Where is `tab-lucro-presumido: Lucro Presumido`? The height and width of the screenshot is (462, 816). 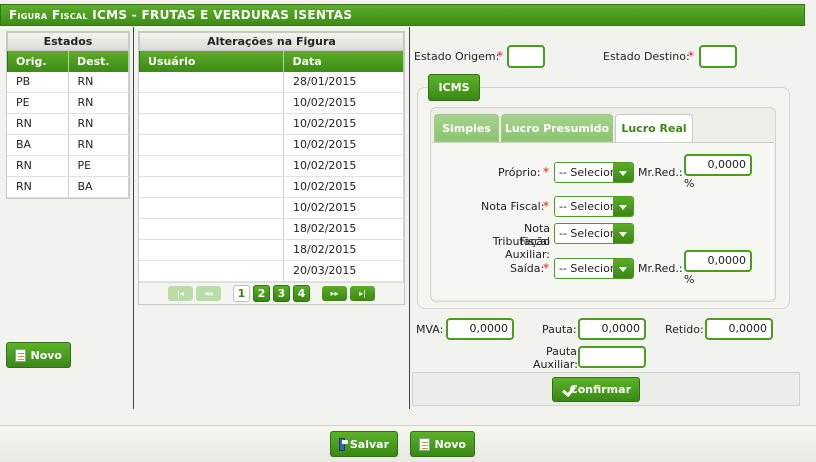 tab-lucro-presumido: Lucro Presumido is located at coordinates (557, 128).